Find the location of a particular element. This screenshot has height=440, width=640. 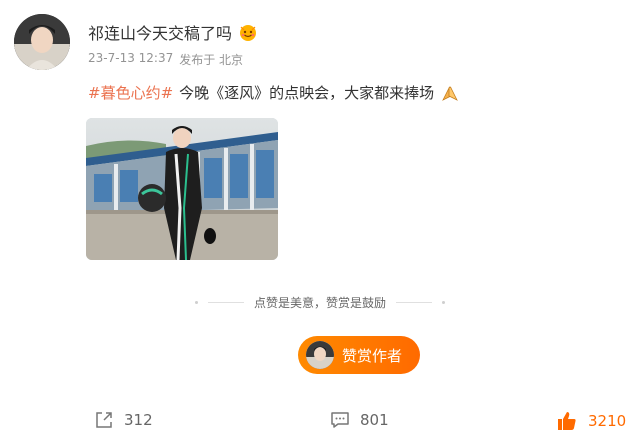

post-body: 今晚《逐风》的点映会，大家都来捧场 is located at coordinates (307, 93).